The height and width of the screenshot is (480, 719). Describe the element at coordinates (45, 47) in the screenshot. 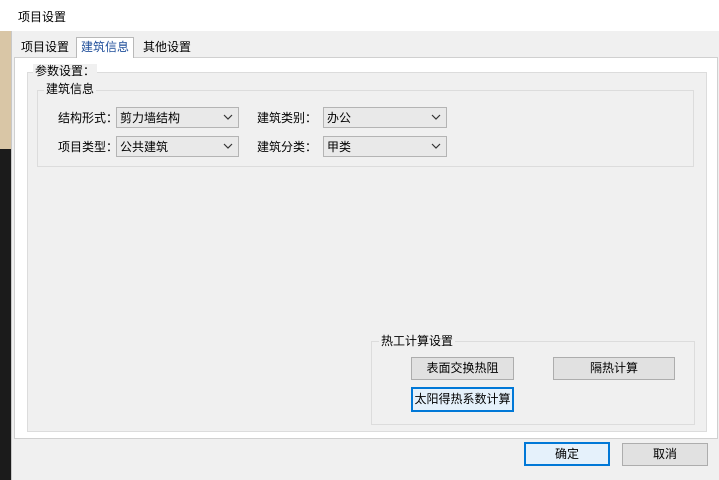

I see `tab-project-settings: 项目设置` at that location.